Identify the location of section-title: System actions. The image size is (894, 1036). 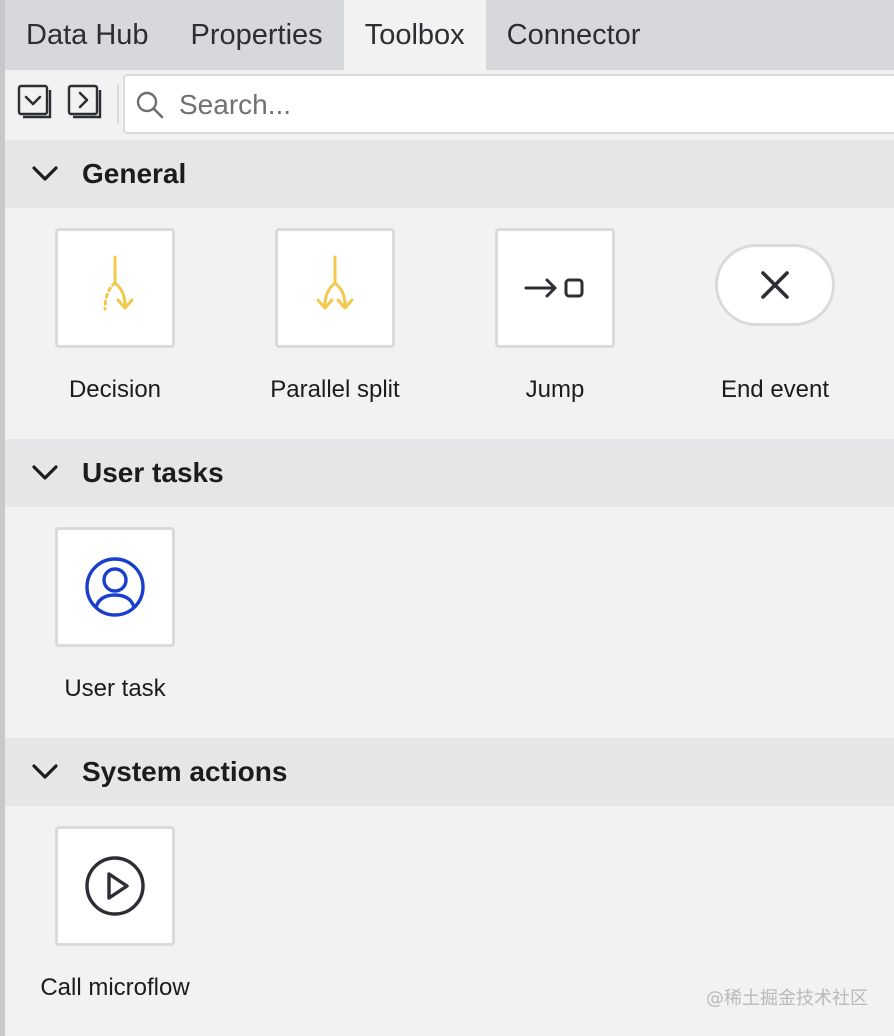
(185, 771).